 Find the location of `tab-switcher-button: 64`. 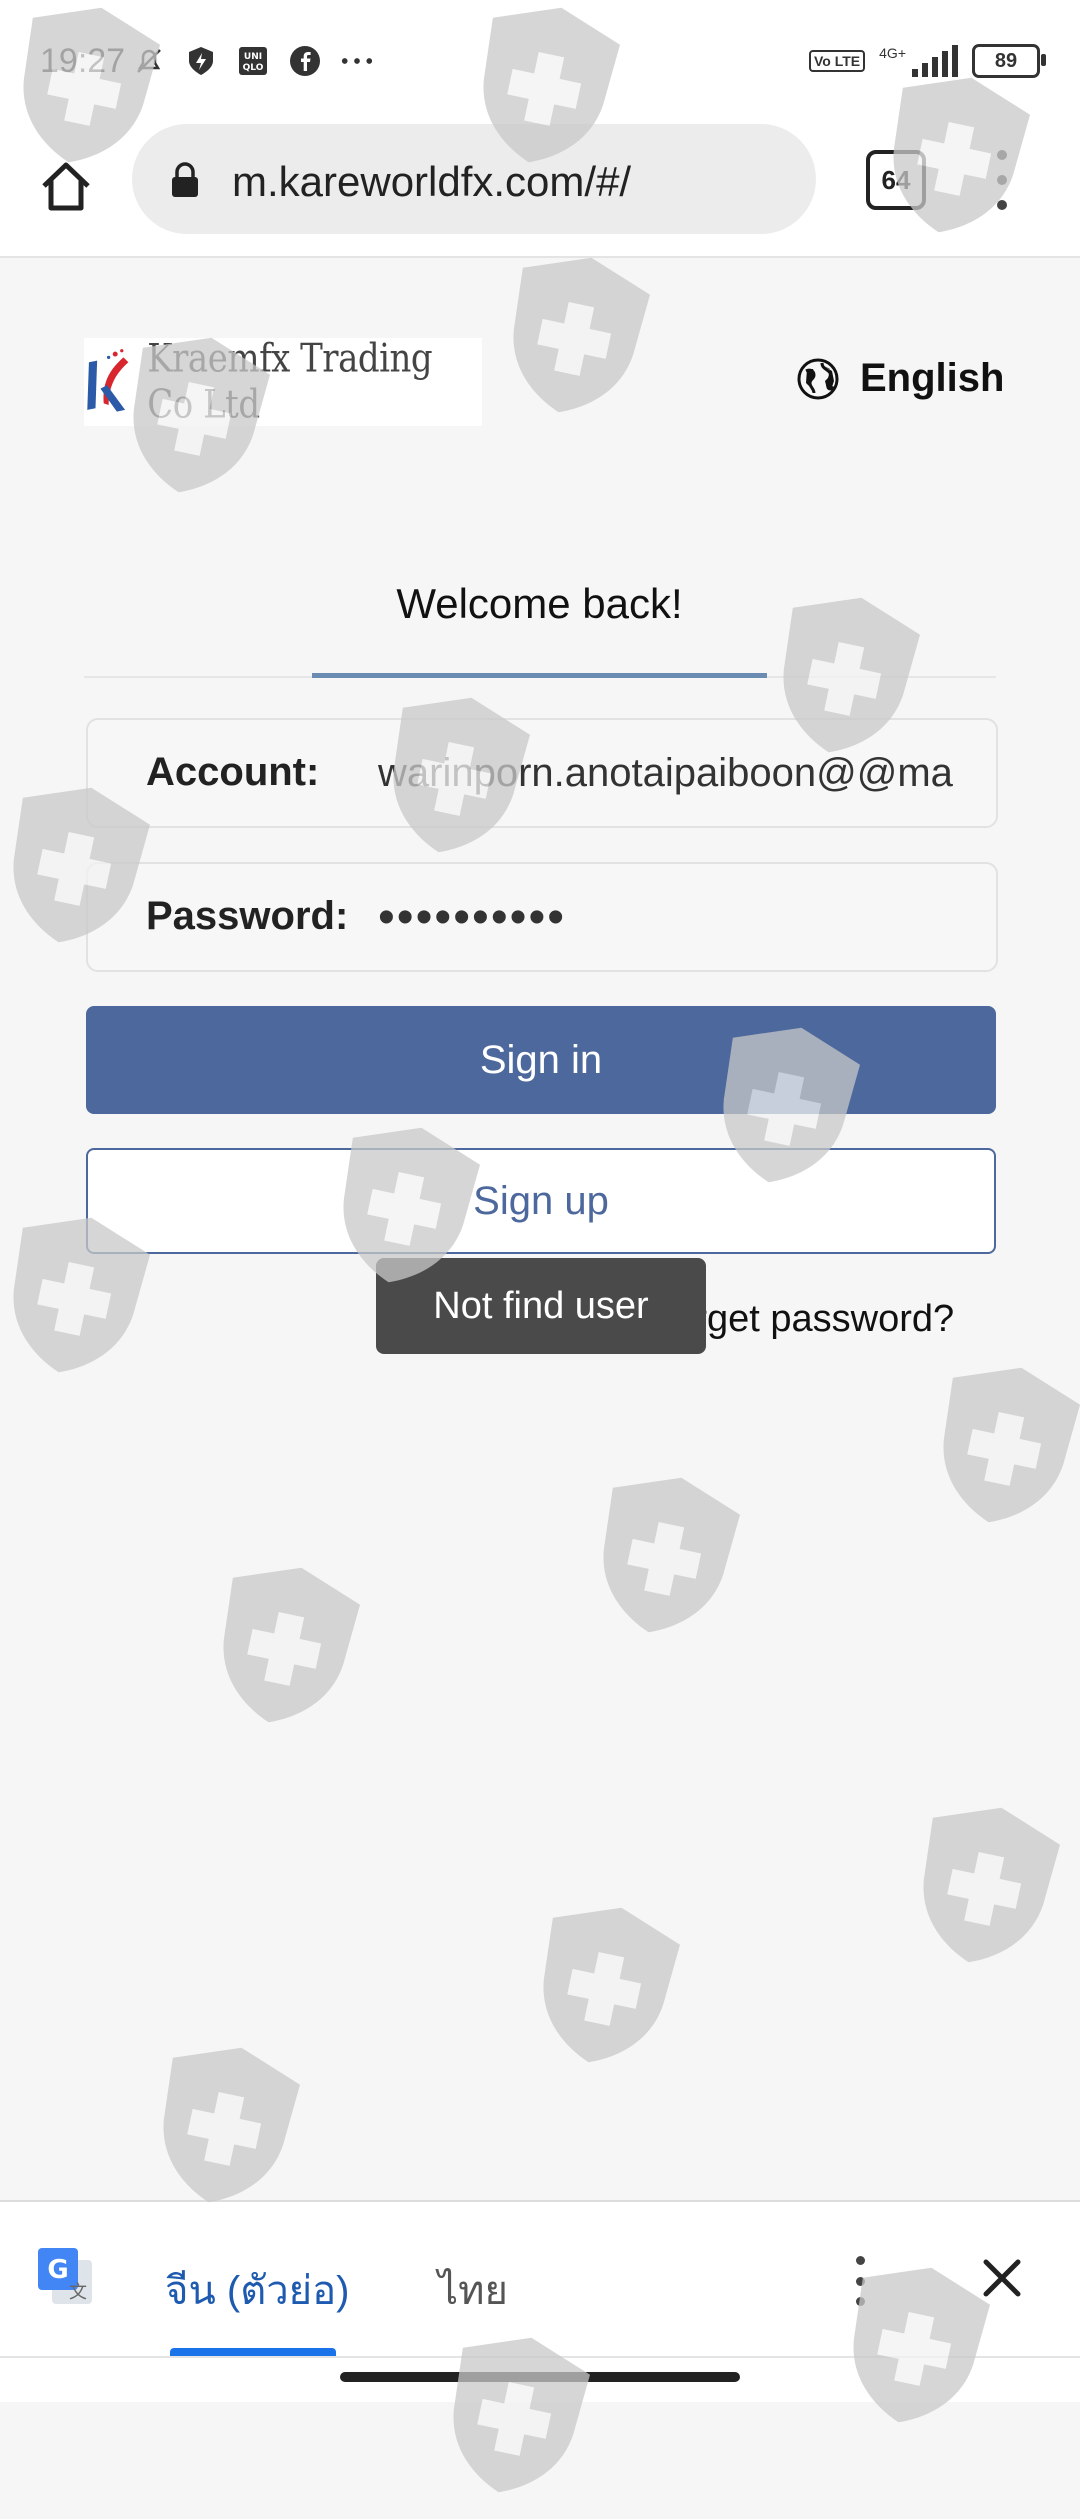

tab-switcher-button: 64 is located at coordinates (896, 180).